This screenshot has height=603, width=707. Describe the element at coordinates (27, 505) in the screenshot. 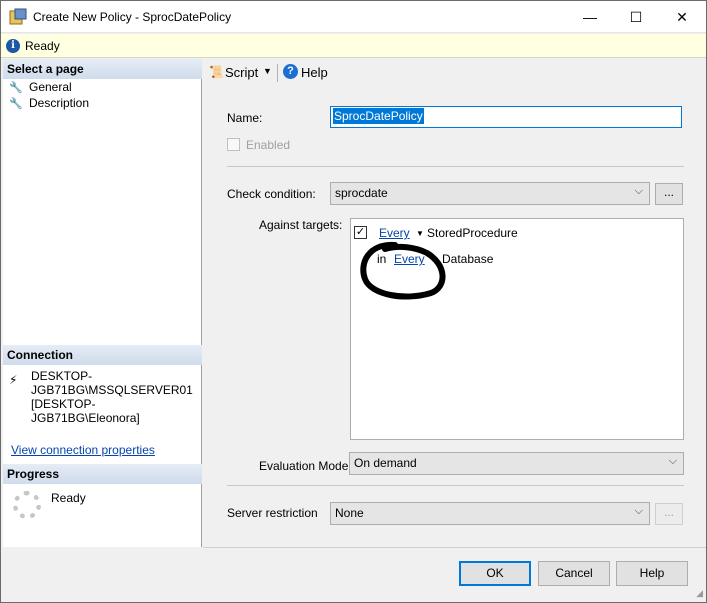

I see `progress-spinner-icon` at that location.